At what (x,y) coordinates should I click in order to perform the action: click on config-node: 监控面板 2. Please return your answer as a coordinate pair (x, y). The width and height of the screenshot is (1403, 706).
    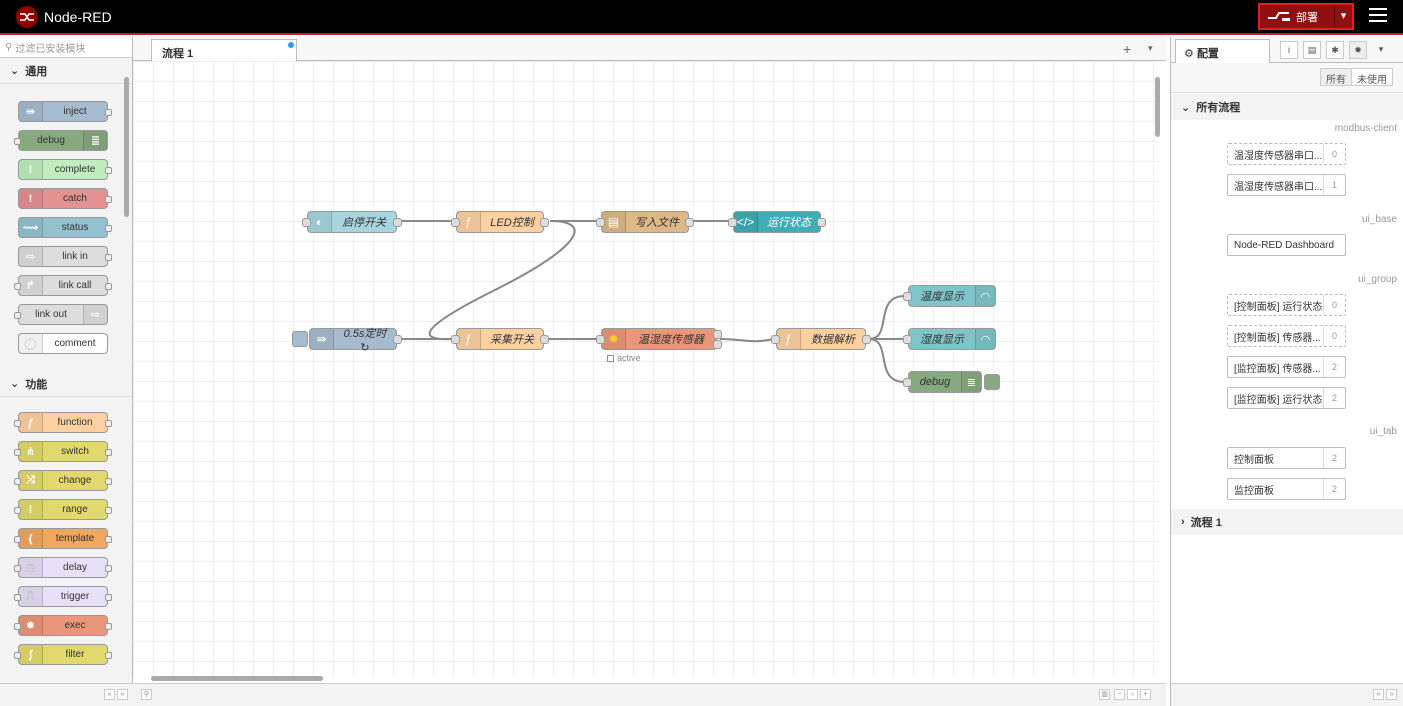
    Looking at the image, I should click on (1286, 489).